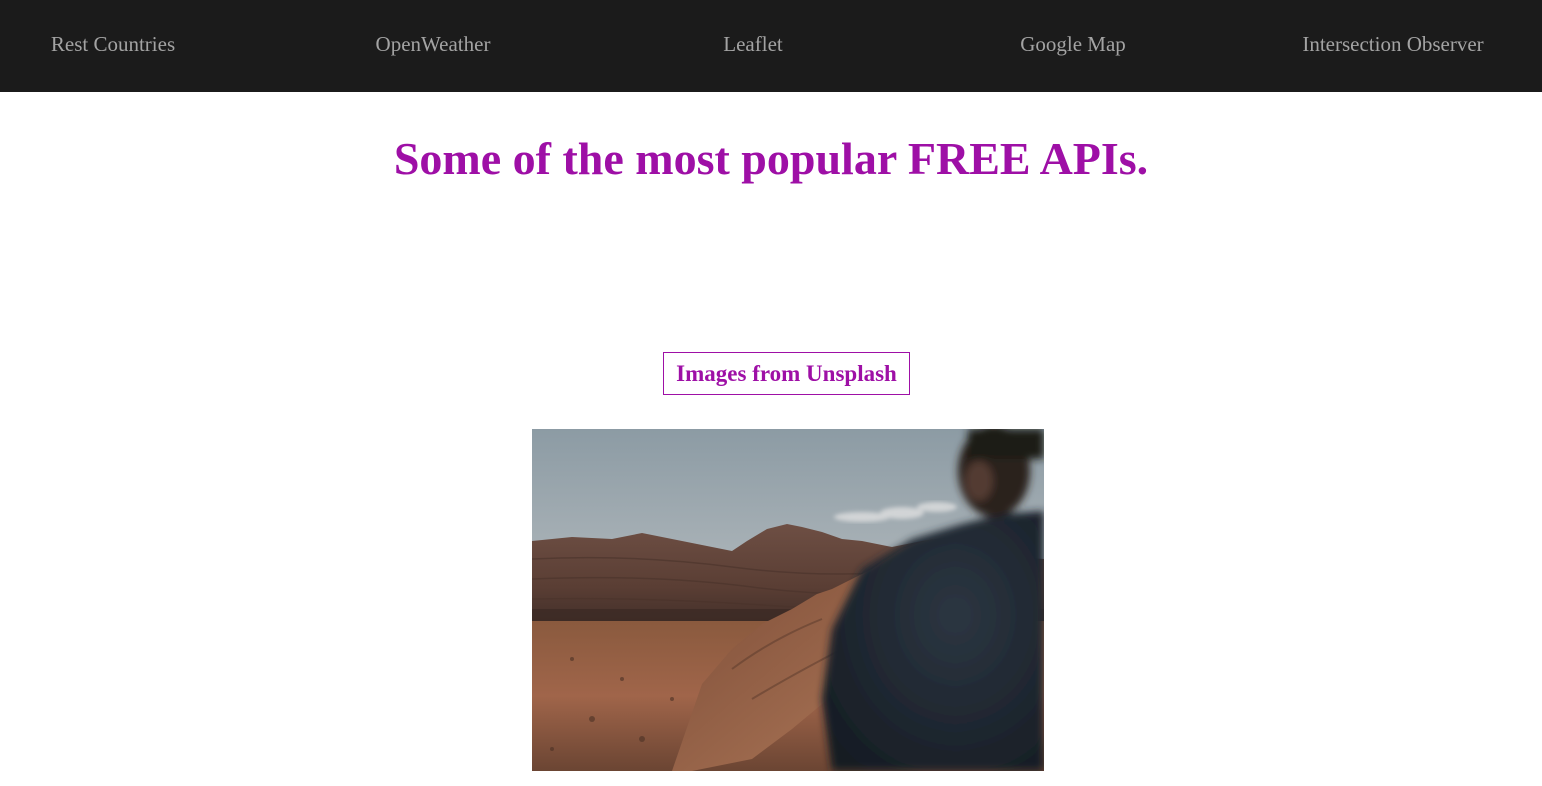  What do you see at coordinates (771, 158) in the screenshot?
I see `page-title: Some of the most popular FREE APIs.` at bounding box center [771, 158].